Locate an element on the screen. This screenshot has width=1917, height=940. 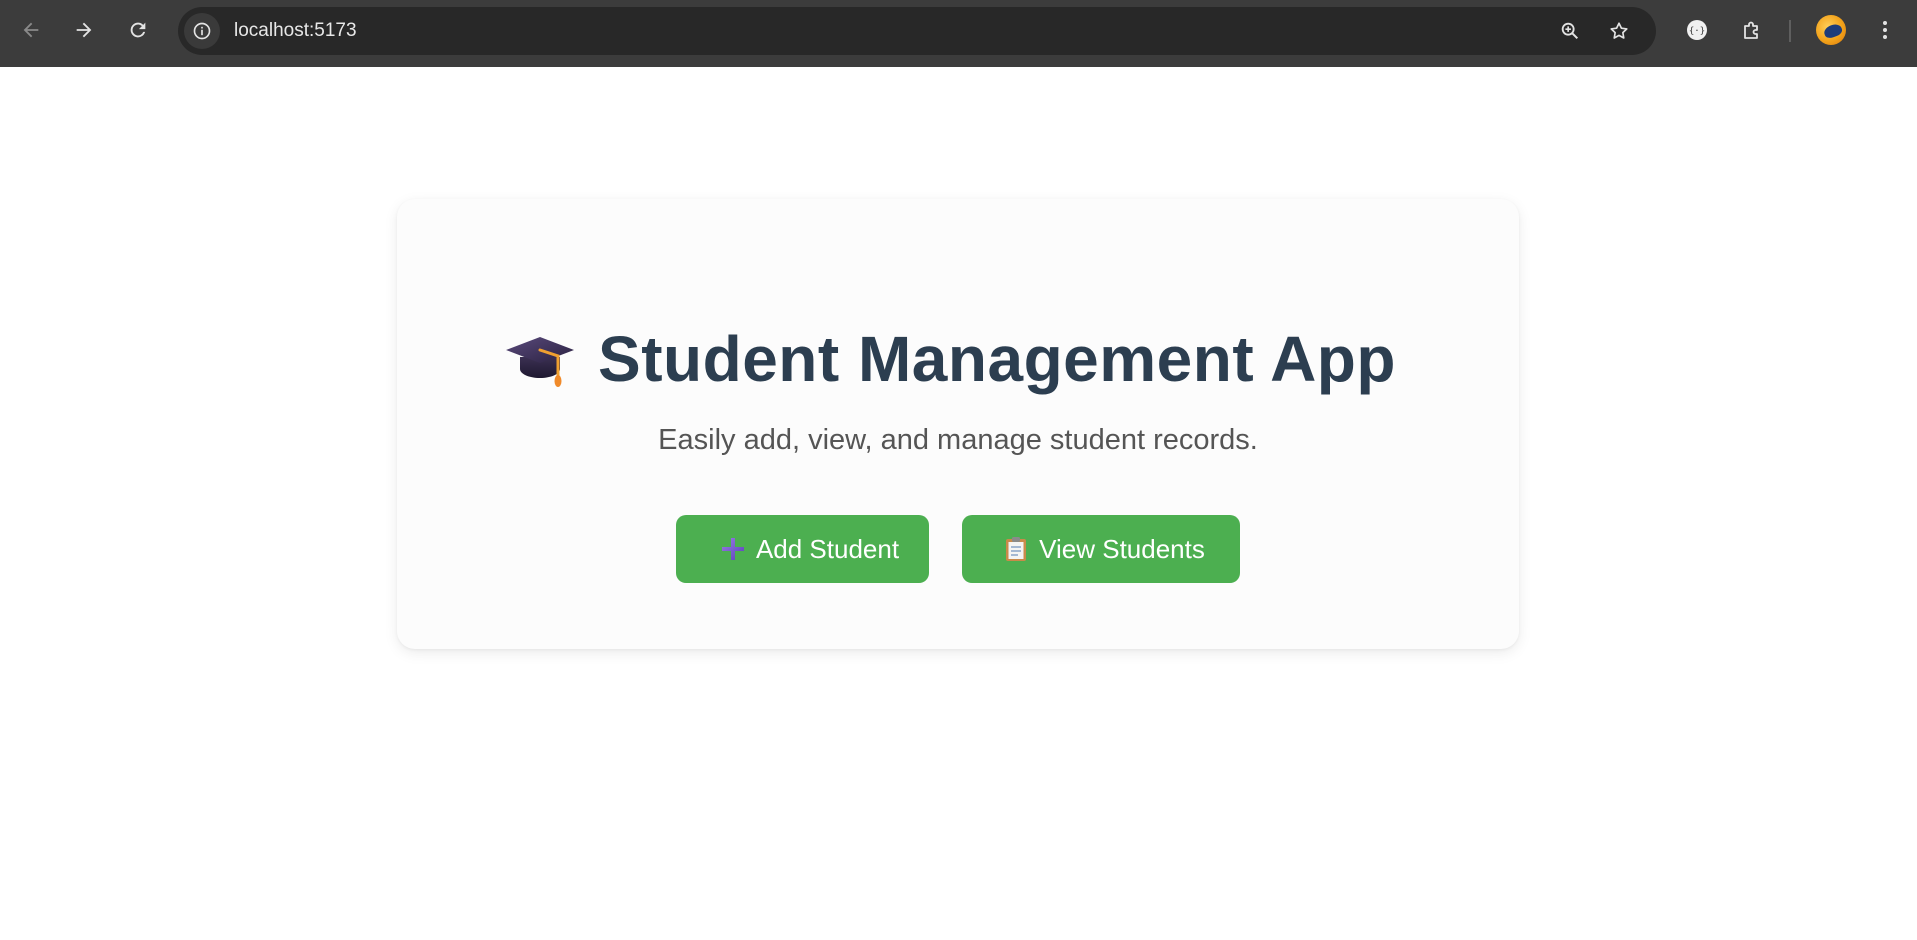
zoom-button is located at coordinates (1570, 31).